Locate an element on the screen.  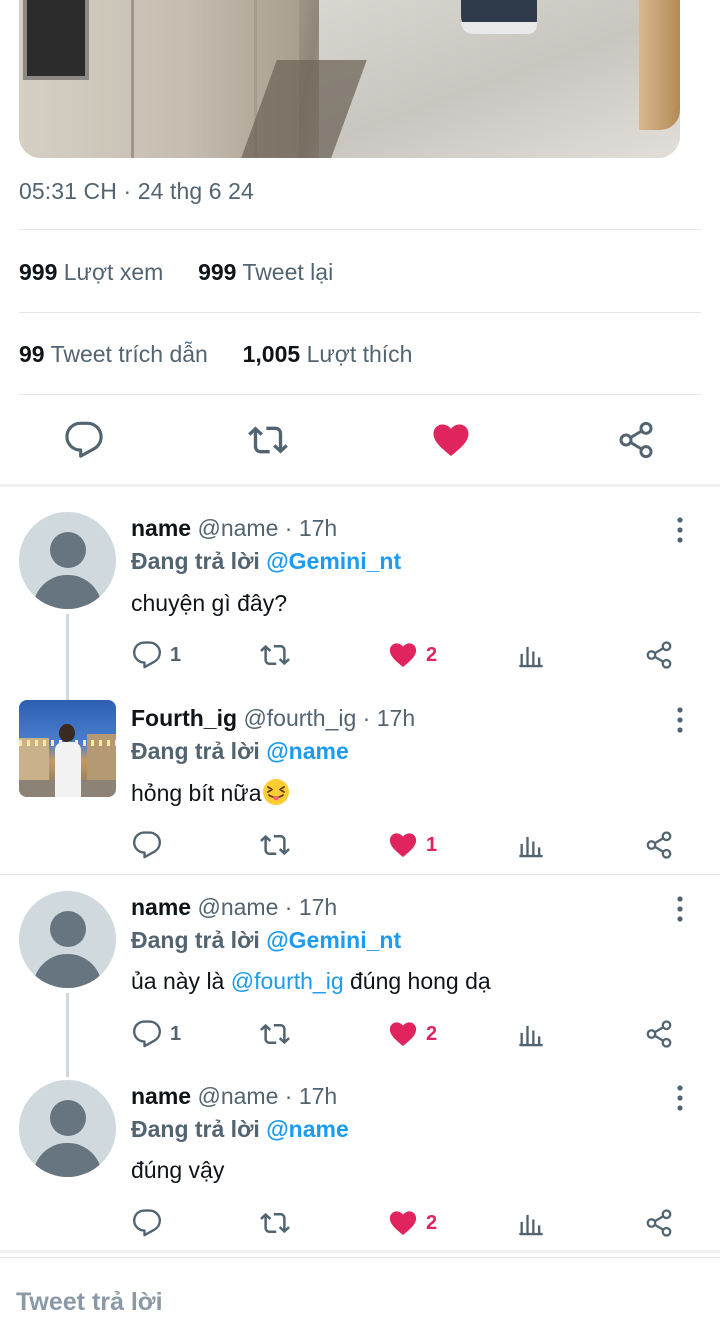
reply-text: đúng vậy is located at coordinates (178, 1170).